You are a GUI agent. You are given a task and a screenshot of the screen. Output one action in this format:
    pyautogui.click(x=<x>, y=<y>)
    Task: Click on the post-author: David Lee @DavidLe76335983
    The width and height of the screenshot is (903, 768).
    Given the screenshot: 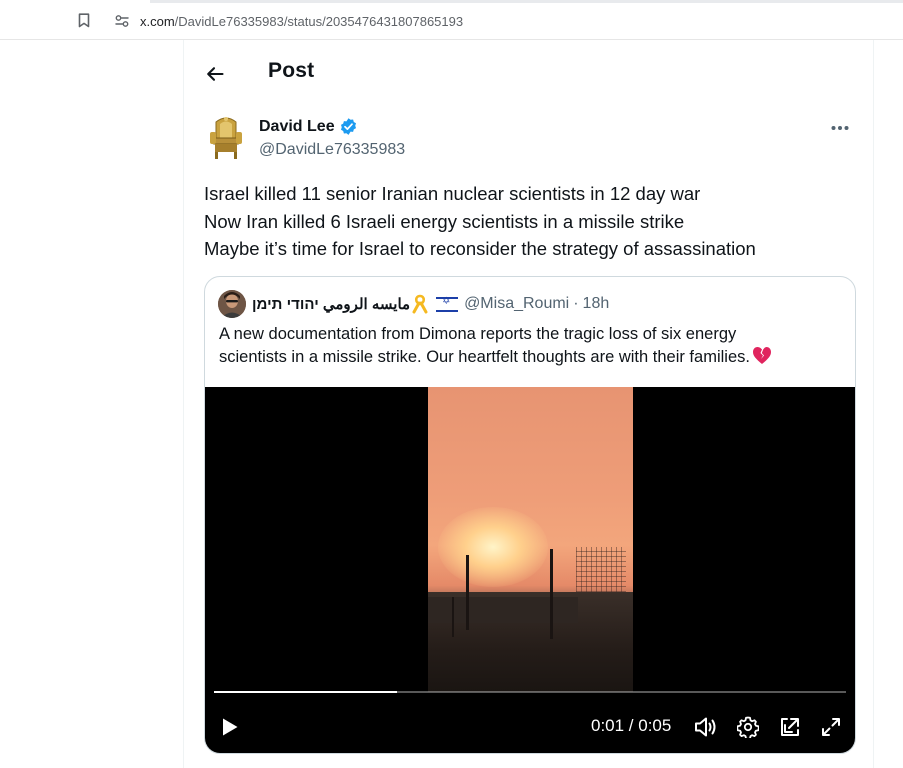 What is the action you would take?
    pyautogui.click(x=531, y=141)
    